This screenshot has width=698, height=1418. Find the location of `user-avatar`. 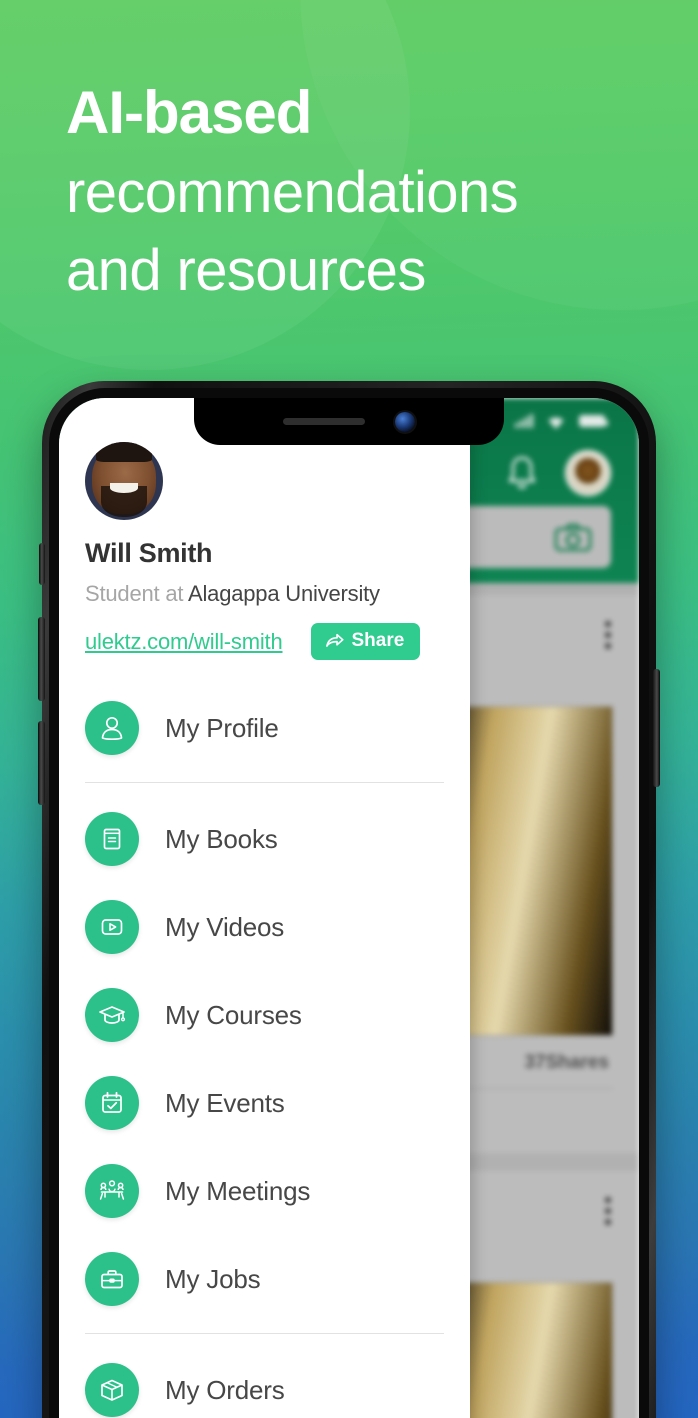

user-avatar is located at coordinates (588, 473).